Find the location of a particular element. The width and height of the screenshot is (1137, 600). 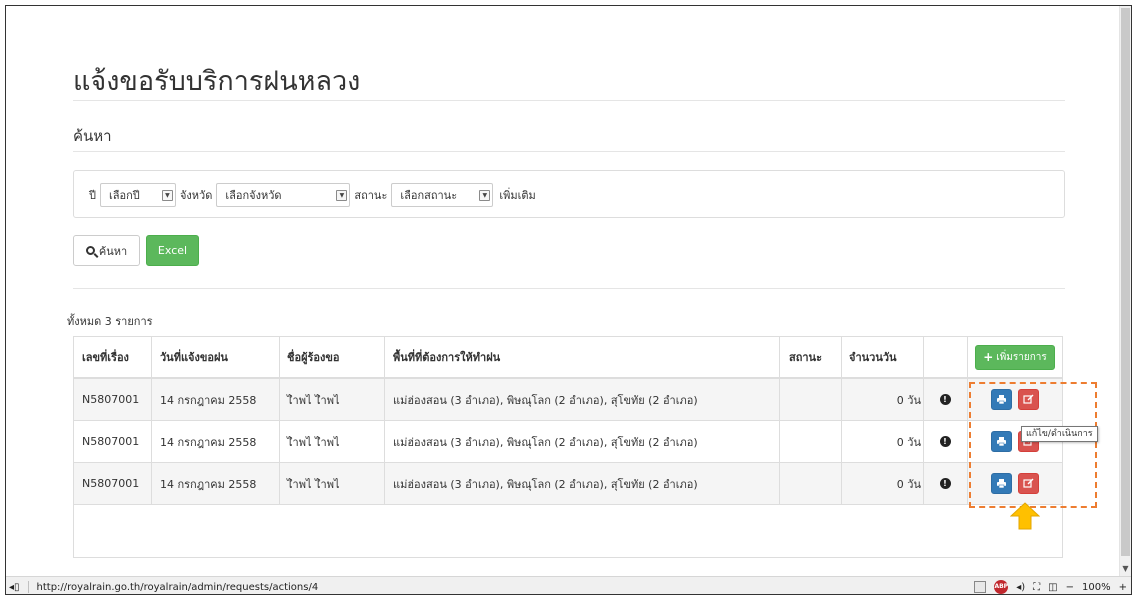

edit-tooltip: แก้ไข/ดำเนินการ is located at coordinates (1059, 434).